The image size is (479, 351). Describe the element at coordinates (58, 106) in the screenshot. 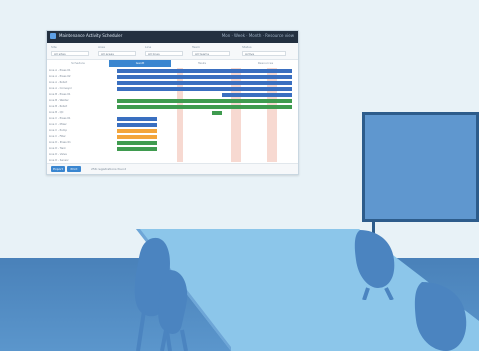

I see `row-label: Line B - Robot` at that location.